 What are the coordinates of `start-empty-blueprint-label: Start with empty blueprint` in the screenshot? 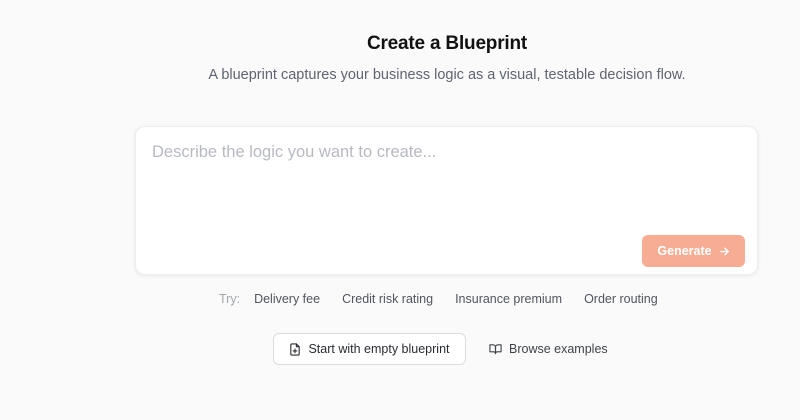 It's located at (379, 349).